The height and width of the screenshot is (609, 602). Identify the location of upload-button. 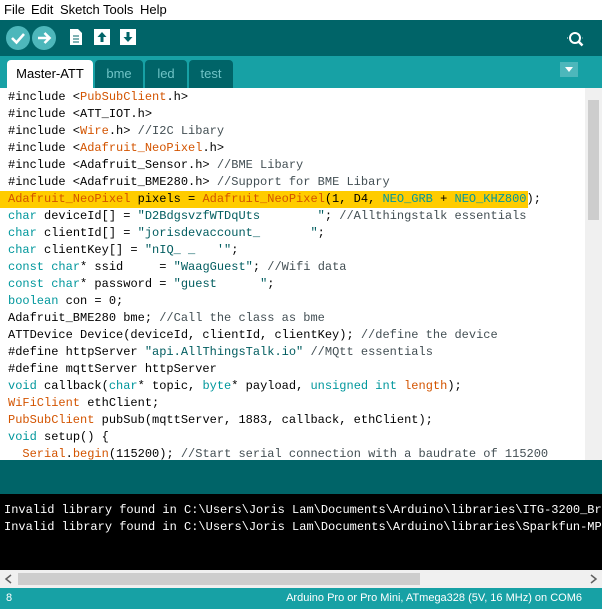
(44, 38).